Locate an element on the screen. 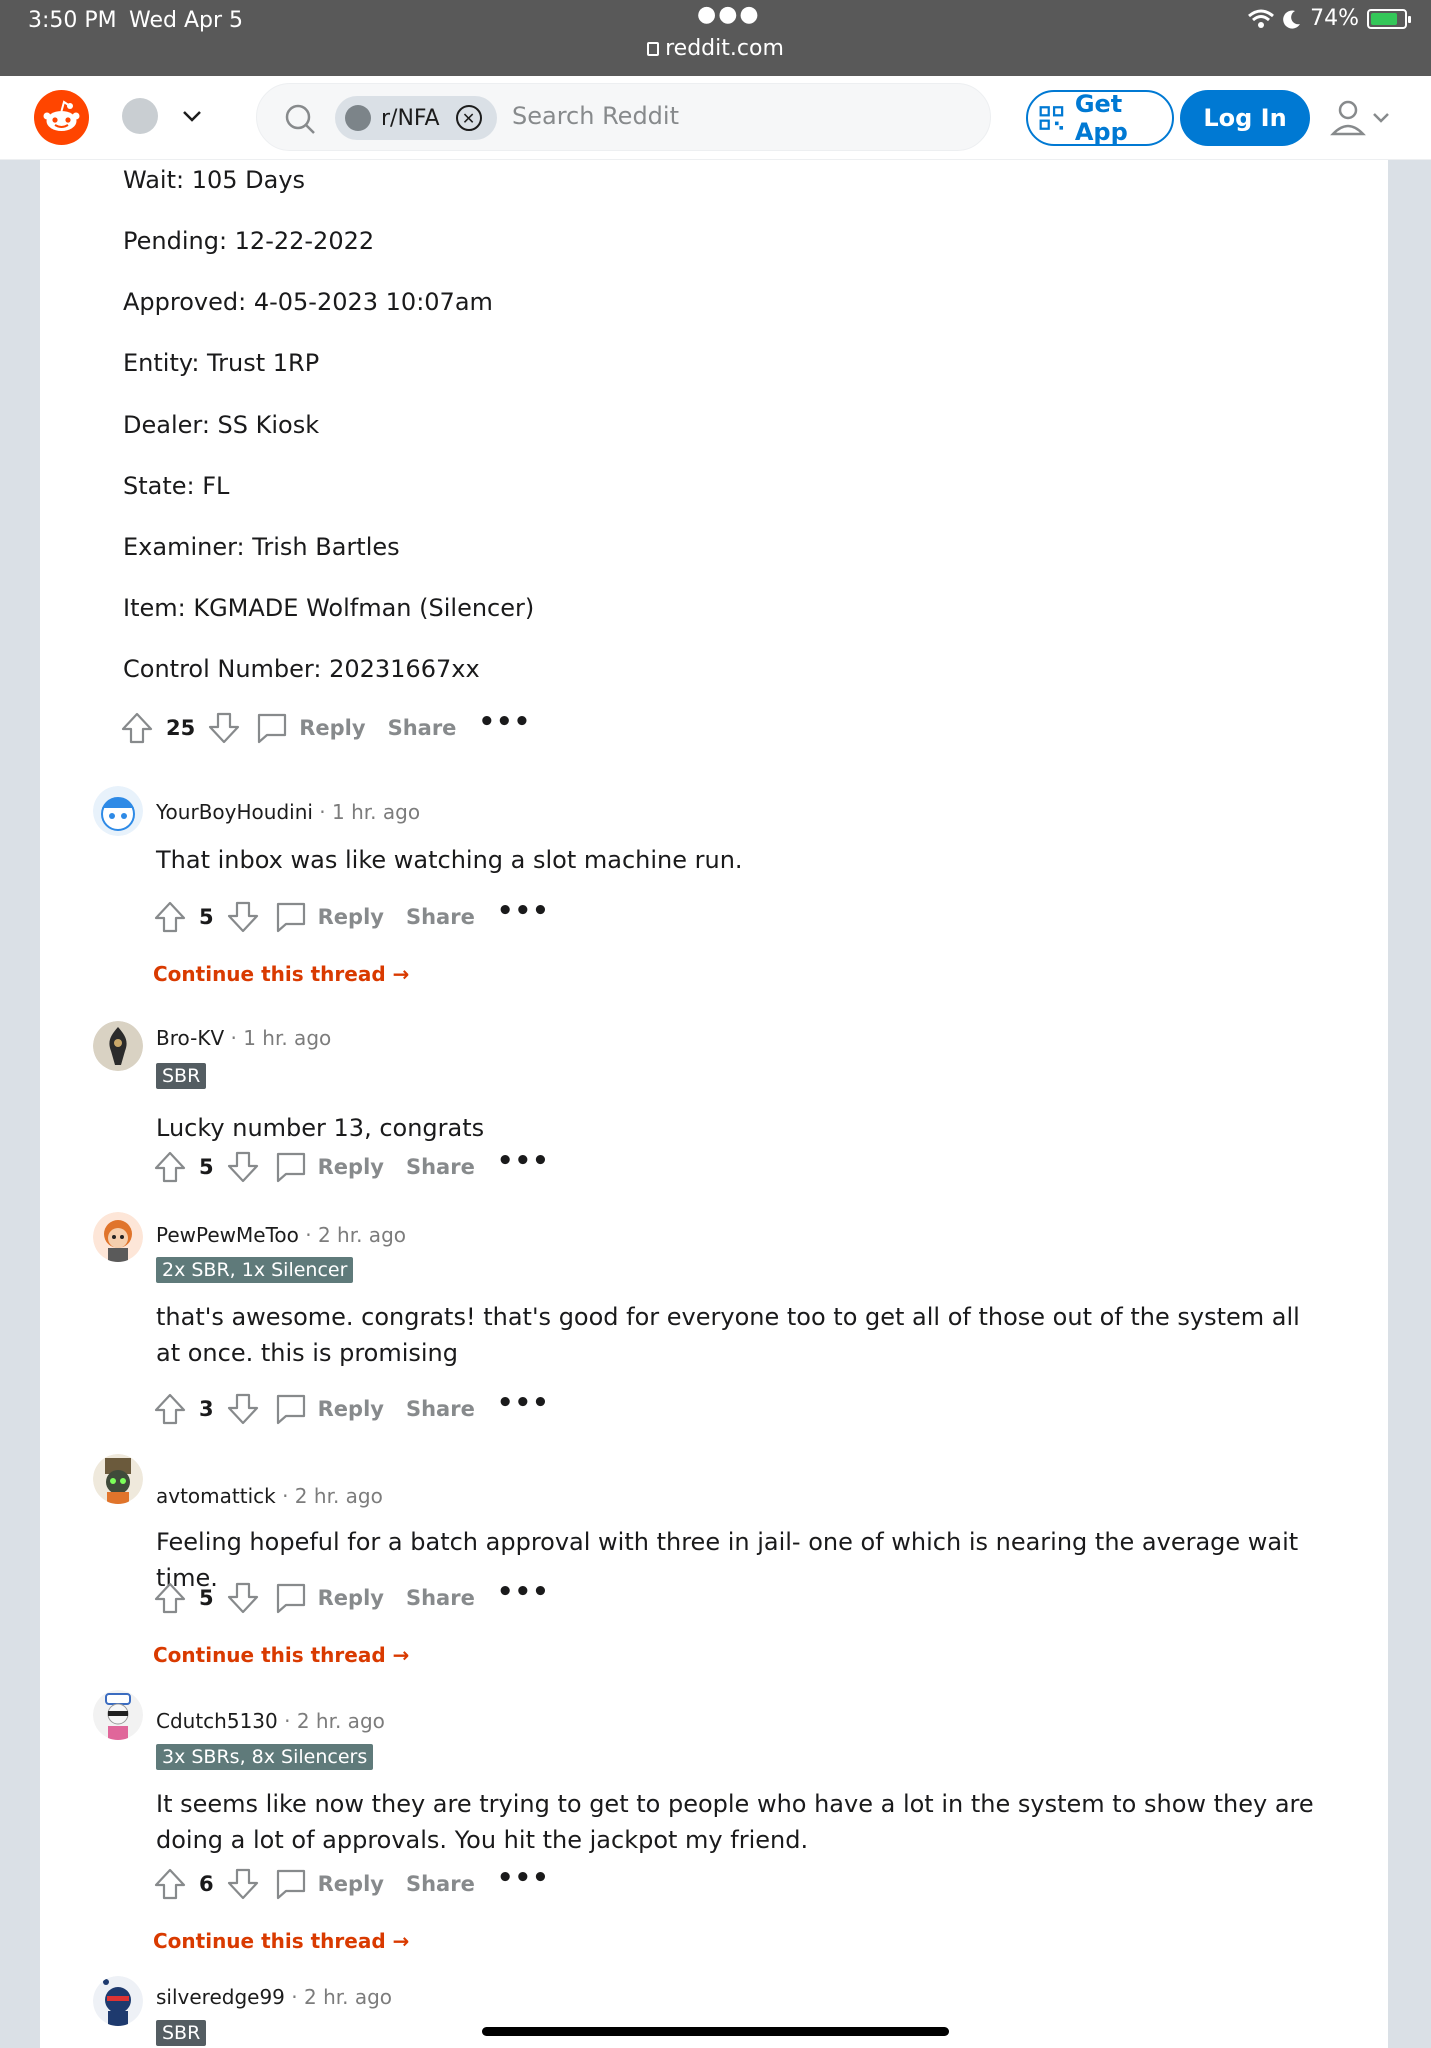 The image size is (1431, 2048). battery-icon is located at coordinates (1389, 18).